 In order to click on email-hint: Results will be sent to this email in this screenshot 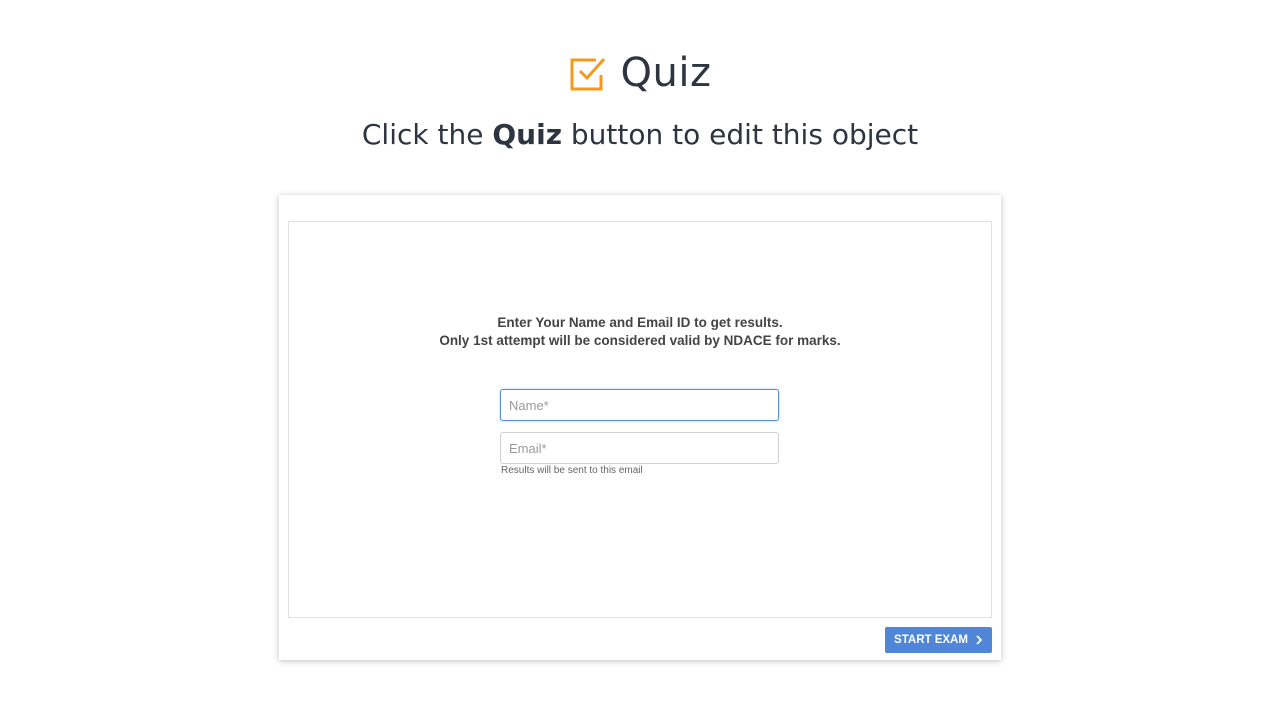, I will do `click(572, 470)`.